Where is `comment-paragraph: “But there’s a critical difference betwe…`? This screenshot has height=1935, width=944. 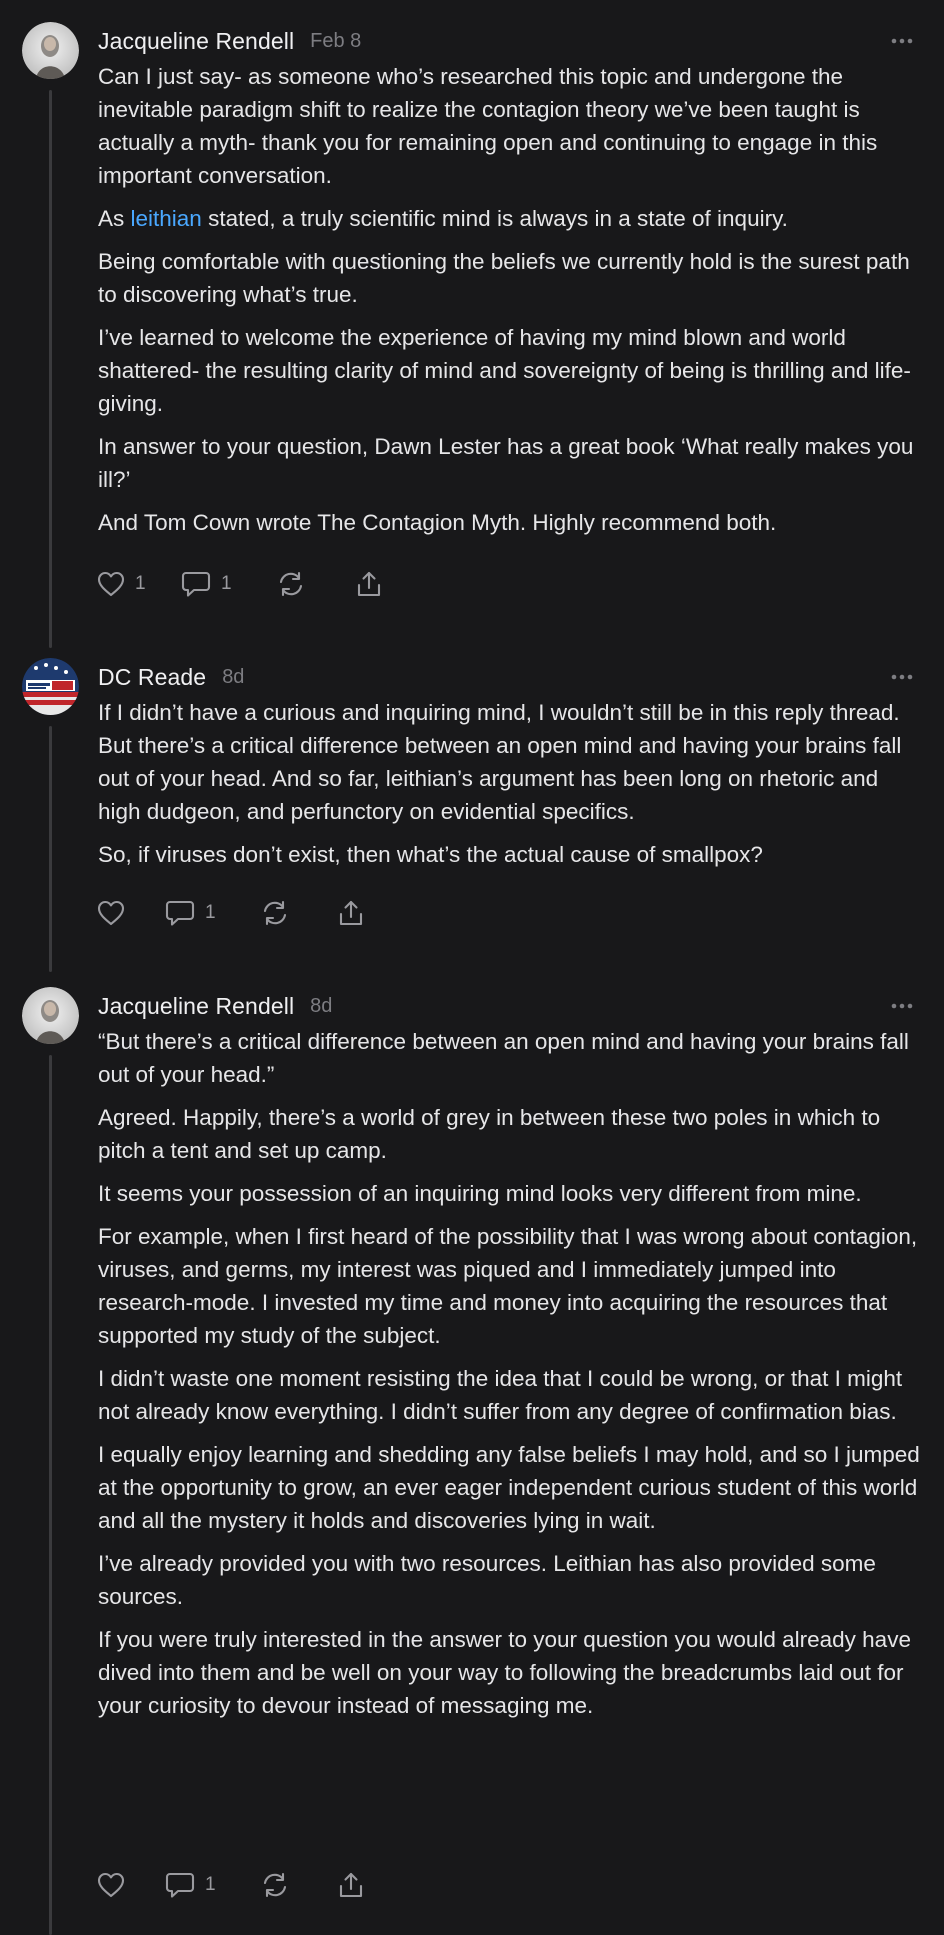 comment-paragraph: “But there’s a critical difference betwe… is located at coordinates (503, 1058).